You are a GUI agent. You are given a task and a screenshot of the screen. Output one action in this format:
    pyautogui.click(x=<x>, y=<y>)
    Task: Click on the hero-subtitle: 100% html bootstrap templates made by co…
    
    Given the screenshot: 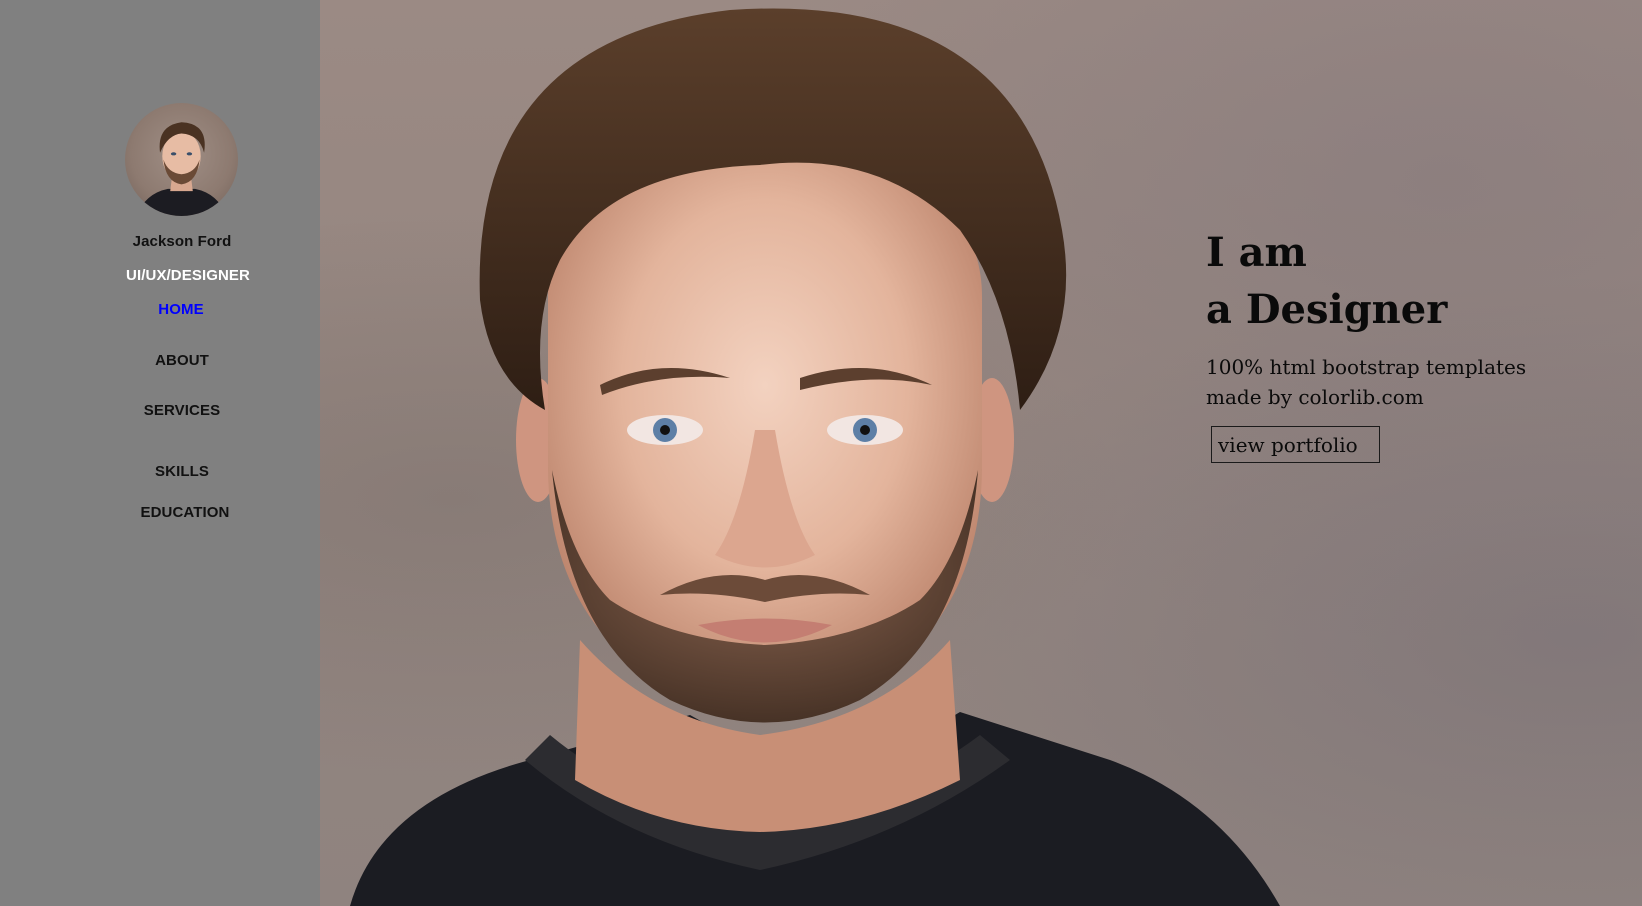 What is the action you would take?
    pyautogui.click(x=1366, y=382)
    